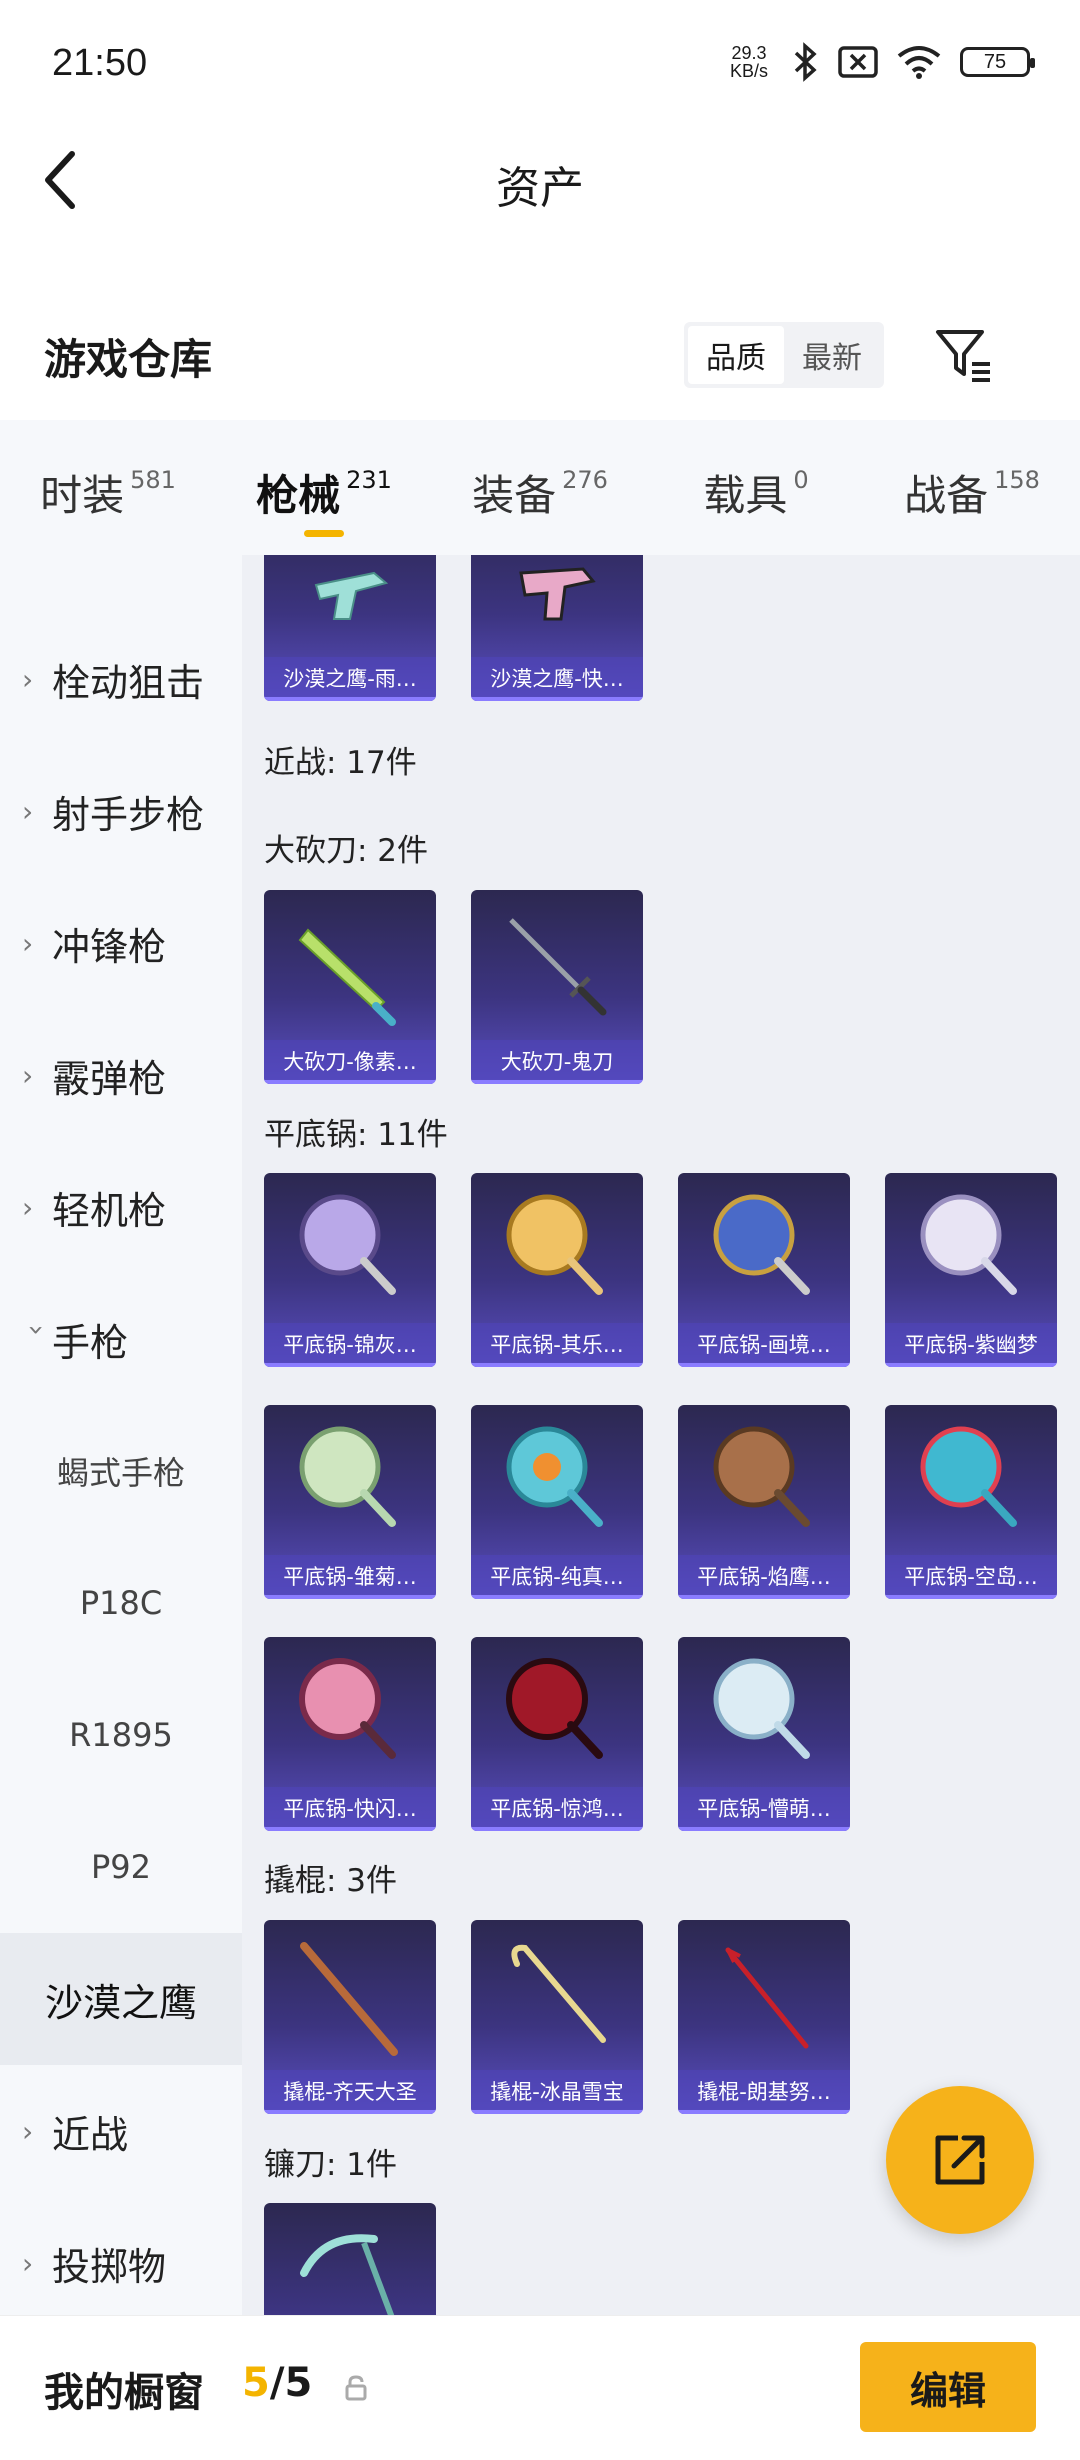 This screenshot has width=1080, height=2460. I want to click on share-icon, so click(960, 2160).